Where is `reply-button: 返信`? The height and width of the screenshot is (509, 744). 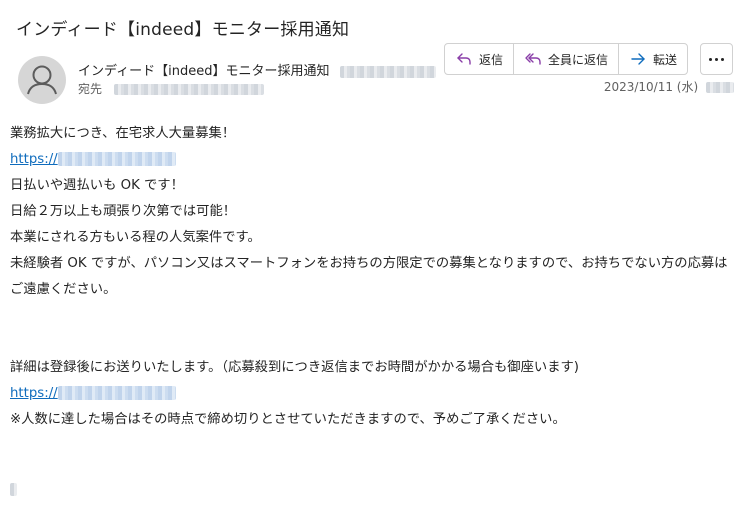 reply-button: 返信 is located at coordinates (480, 59).